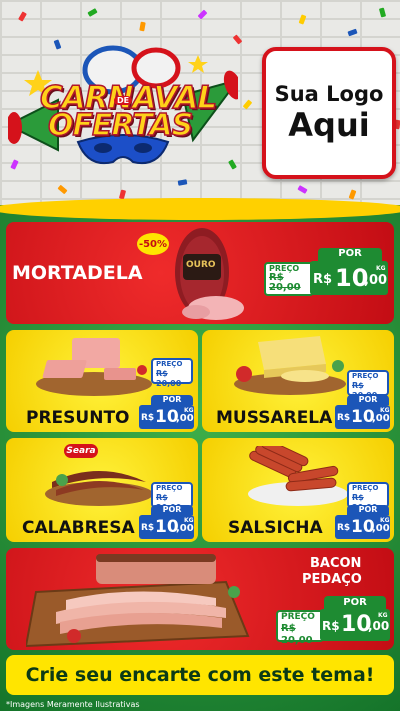 This screenshot has width=400, height=711. I want to click on product-name: PRESUNTO, so click(78, 418).